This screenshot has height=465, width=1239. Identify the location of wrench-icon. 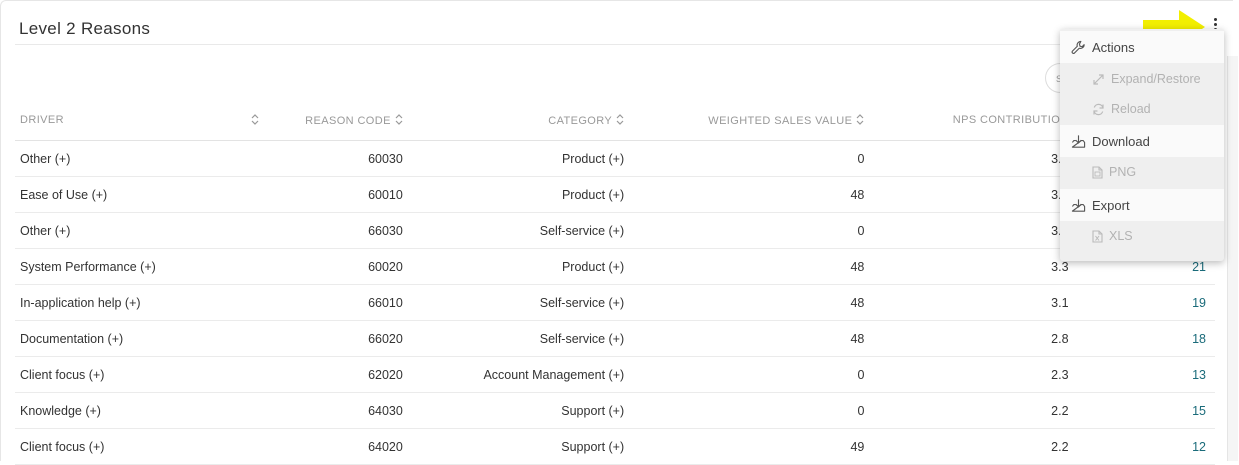
(1078, 47).